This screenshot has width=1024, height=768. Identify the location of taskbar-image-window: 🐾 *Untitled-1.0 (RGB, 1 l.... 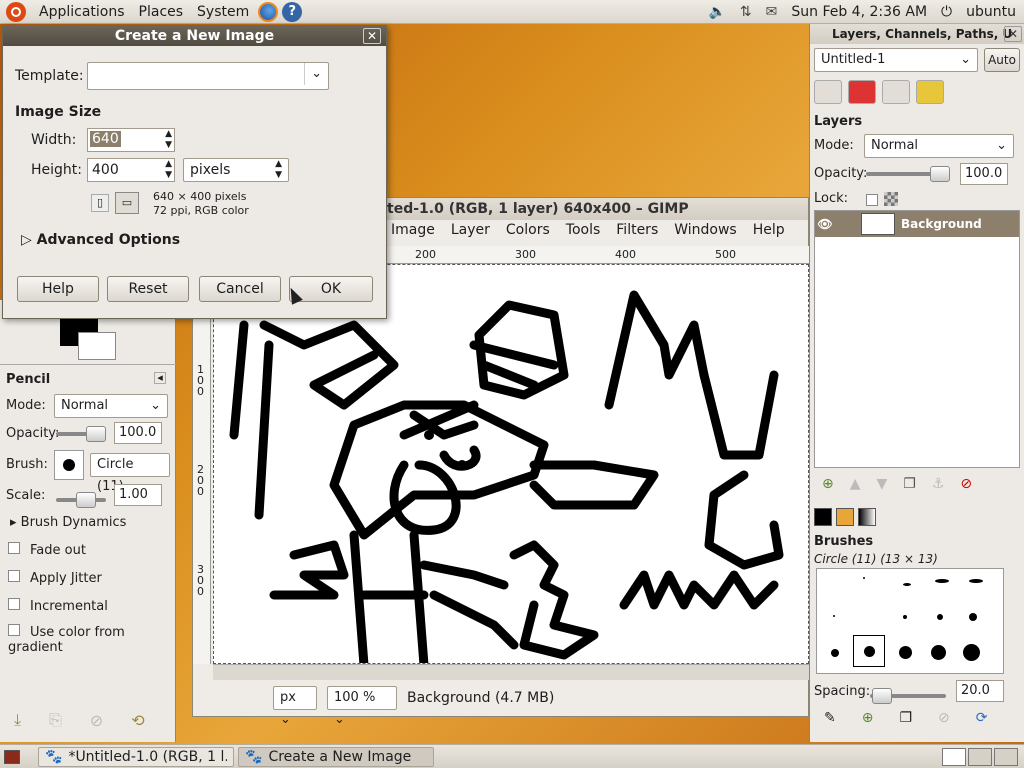
(136, 756).